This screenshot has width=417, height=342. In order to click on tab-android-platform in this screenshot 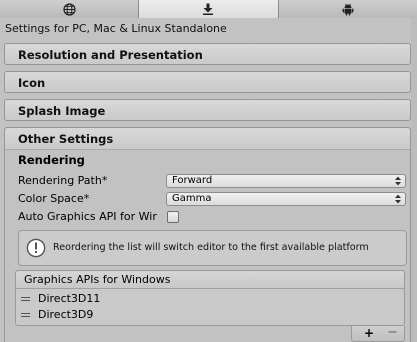, I will do `click(347, 9)`.